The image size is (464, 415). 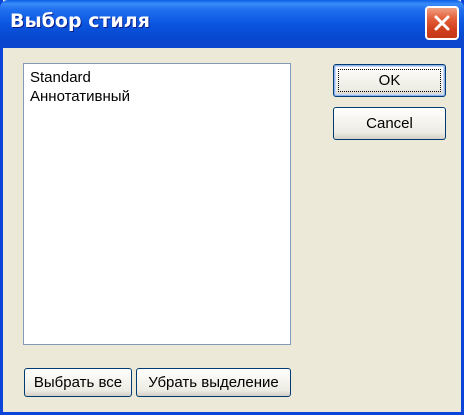 I want to click on cancel-button: Cancel, so click(x=389, y=123).